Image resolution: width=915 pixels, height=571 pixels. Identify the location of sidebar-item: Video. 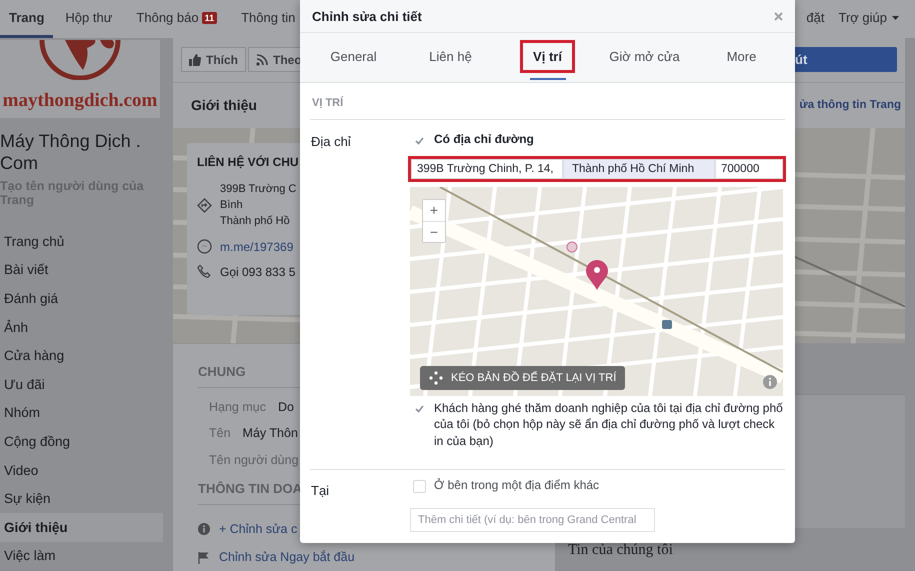
(81, 470).